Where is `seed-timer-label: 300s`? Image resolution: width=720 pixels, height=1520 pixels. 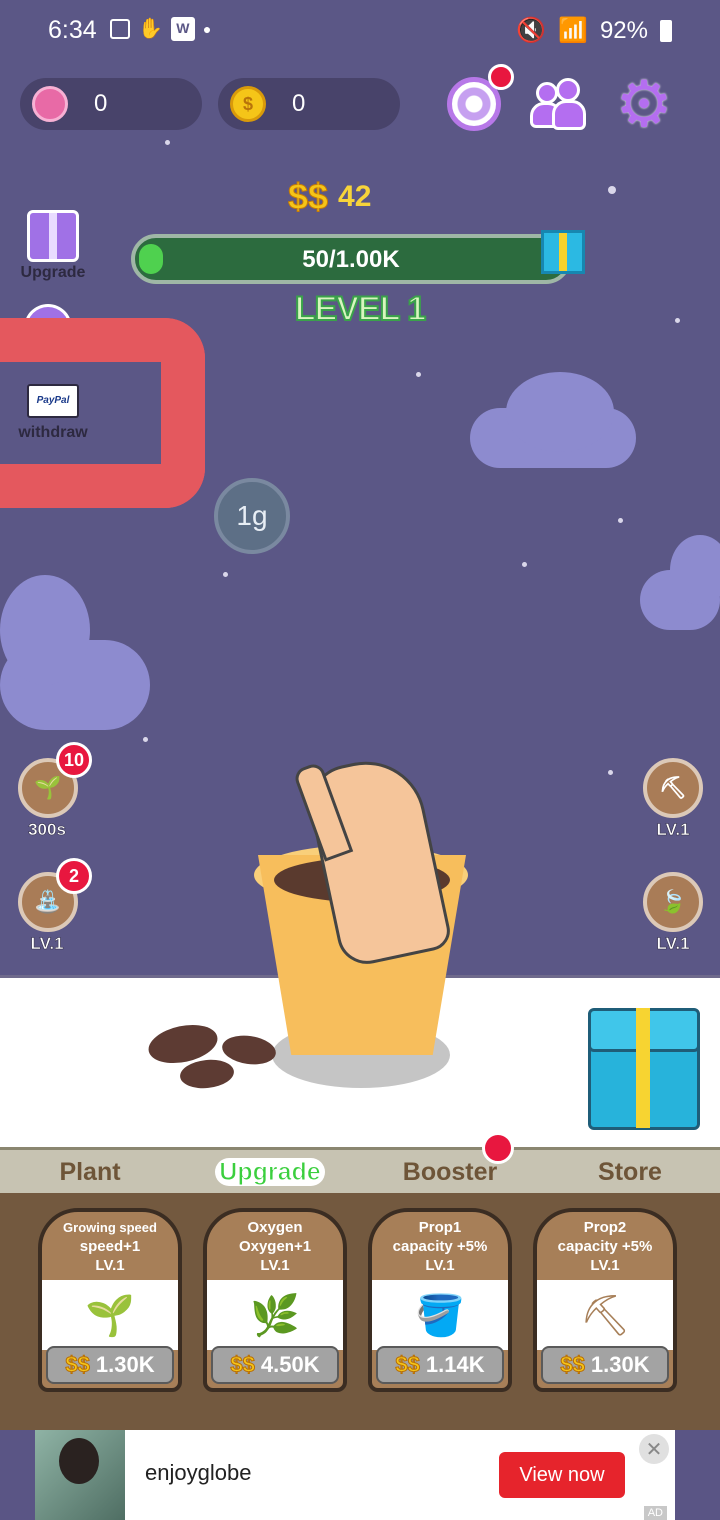 seed-timer-label: 300s is located at coordinates (47, 830).